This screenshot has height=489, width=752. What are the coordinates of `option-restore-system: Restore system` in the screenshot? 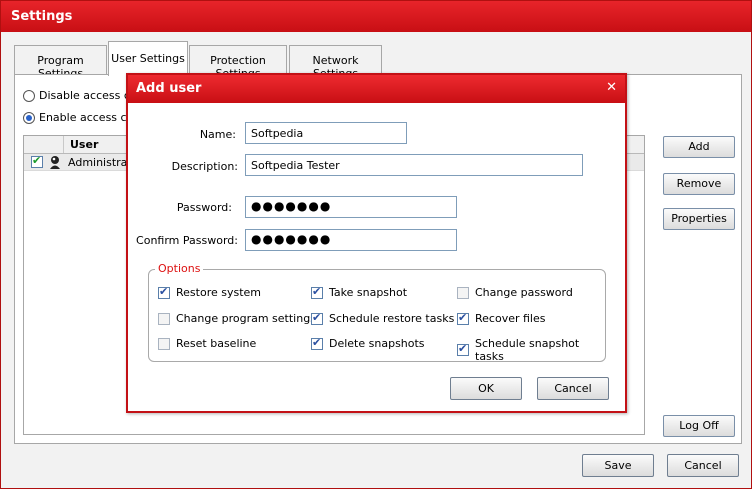 It's located at (209, 292).